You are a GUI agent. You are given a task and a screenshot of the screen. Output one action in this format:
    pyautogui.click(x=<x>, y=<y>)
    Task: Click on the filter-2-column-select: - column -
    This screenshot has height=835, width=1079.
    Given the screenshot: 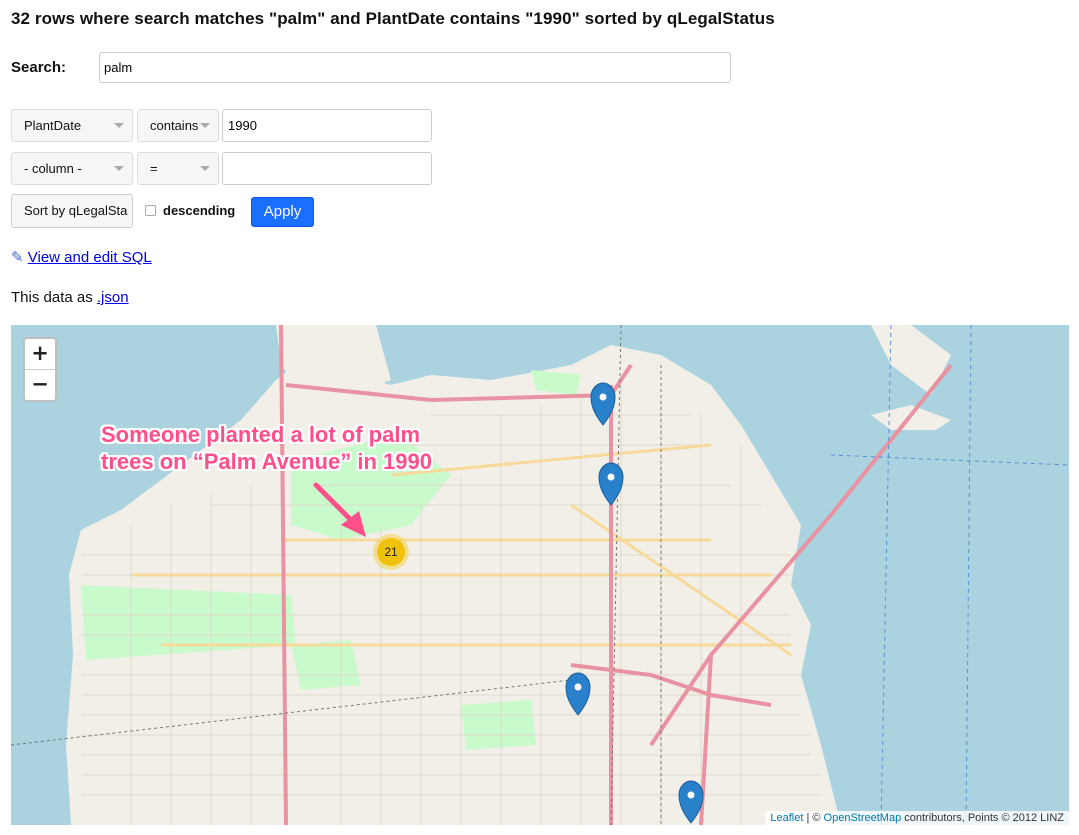 What is the action you would take?
    pyautogui.click(x=72, y=168)
    